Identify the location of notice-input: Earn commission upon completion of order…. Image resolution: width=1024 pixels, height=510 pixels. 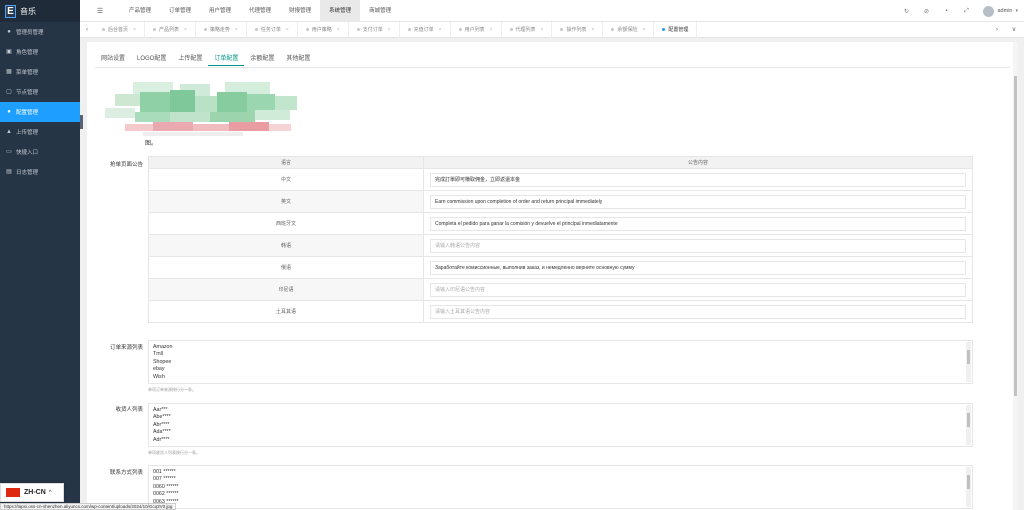
(698, 201).